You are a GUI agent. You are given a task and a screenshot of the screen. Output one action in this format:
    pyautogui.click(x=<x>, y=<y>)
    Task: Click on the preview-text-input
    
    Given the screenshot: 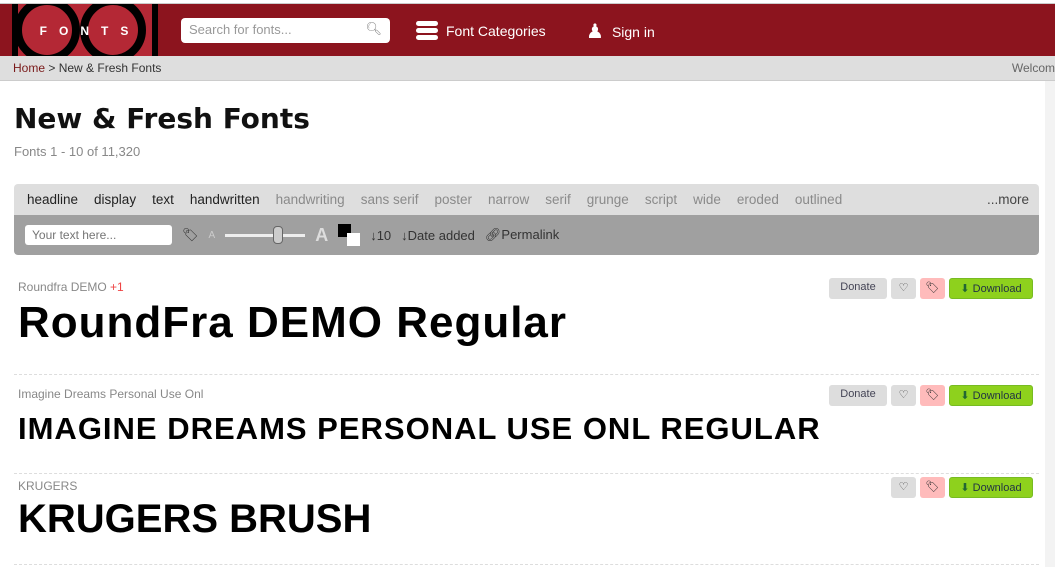 What is the action you would take?
    pyautogui.click(x=98, y=235)
    